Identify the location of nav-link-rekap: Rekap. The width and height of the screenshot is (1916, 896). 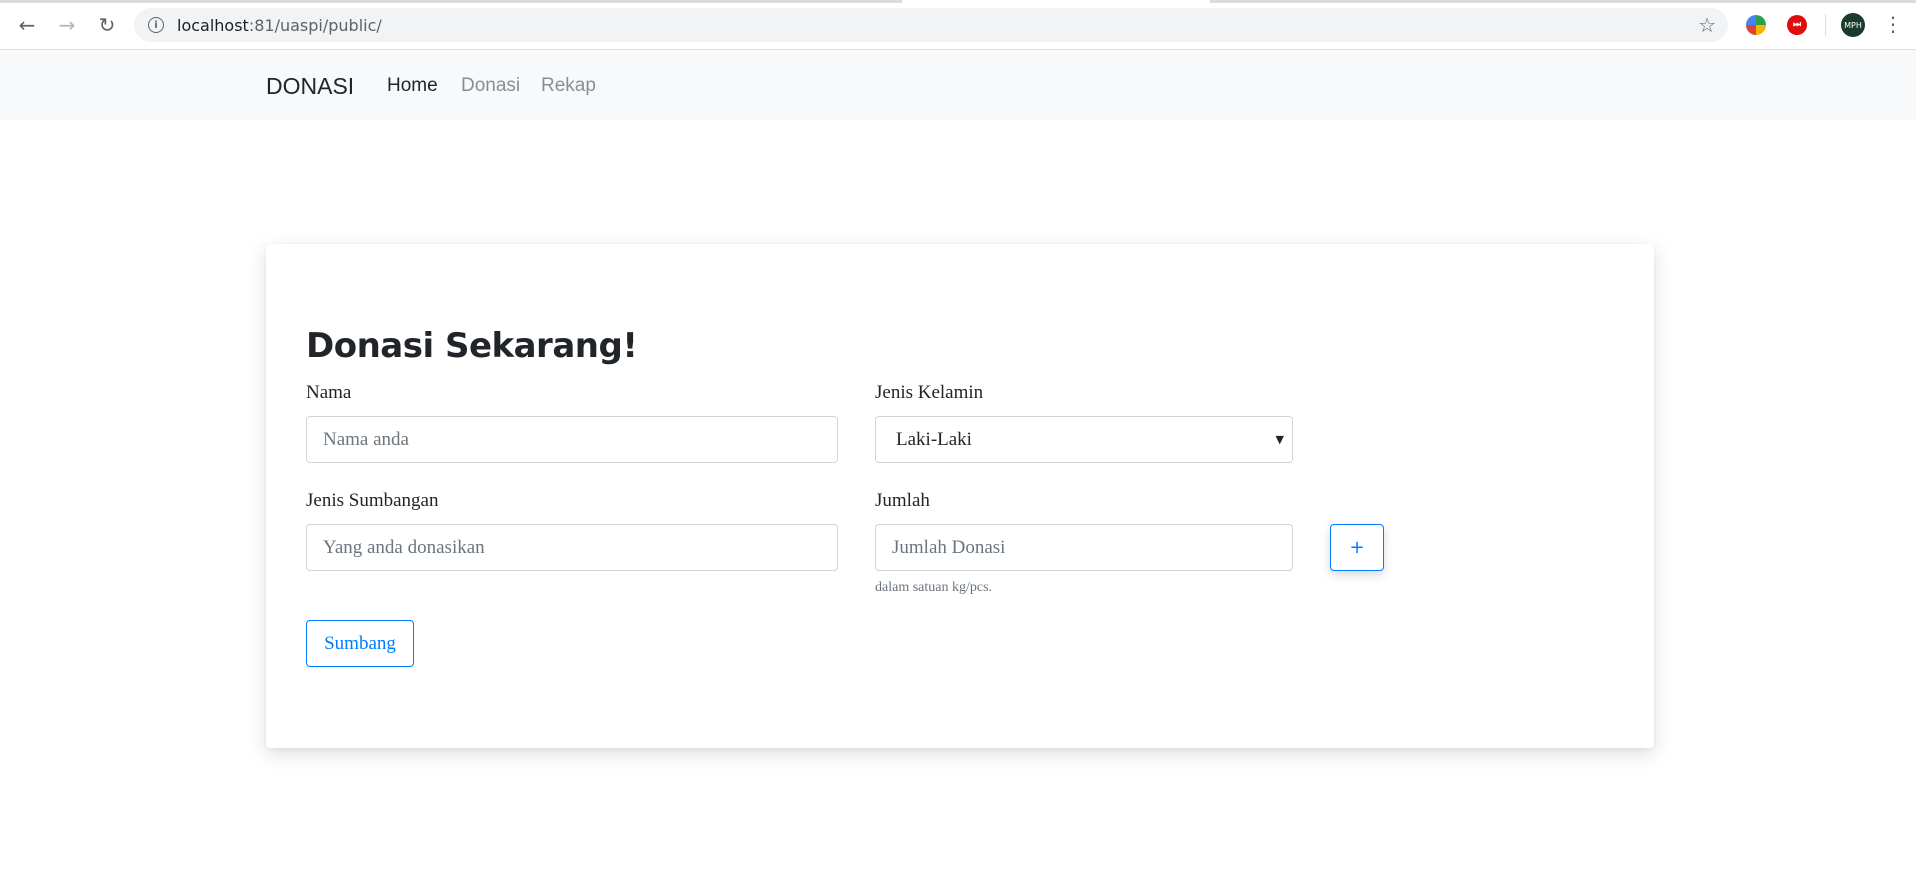
(568, 86).